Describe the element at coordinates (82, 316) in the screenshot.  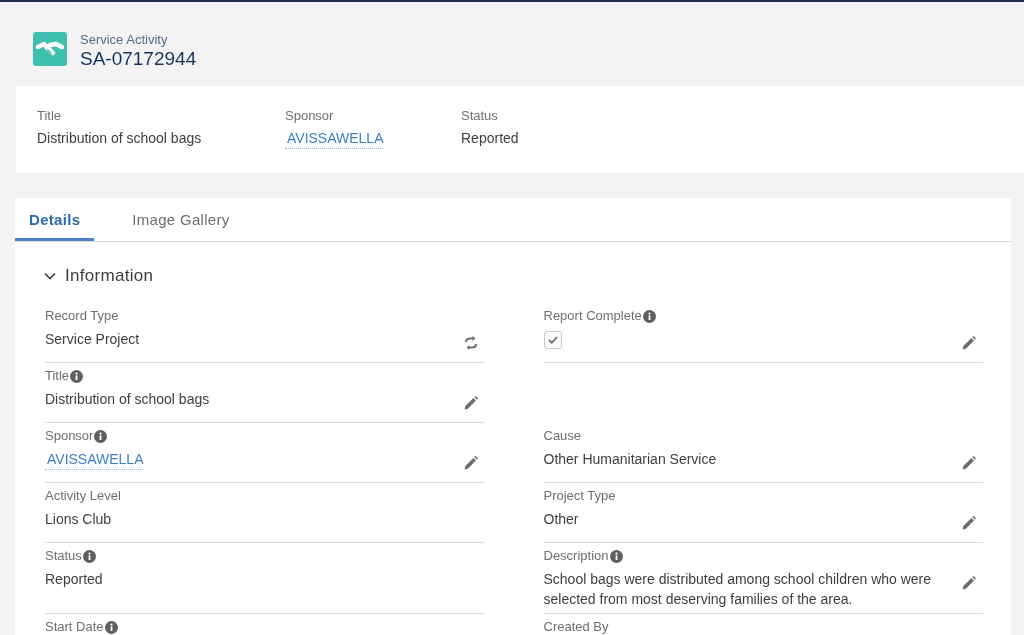
I see `field-label: Record Type` at that location.